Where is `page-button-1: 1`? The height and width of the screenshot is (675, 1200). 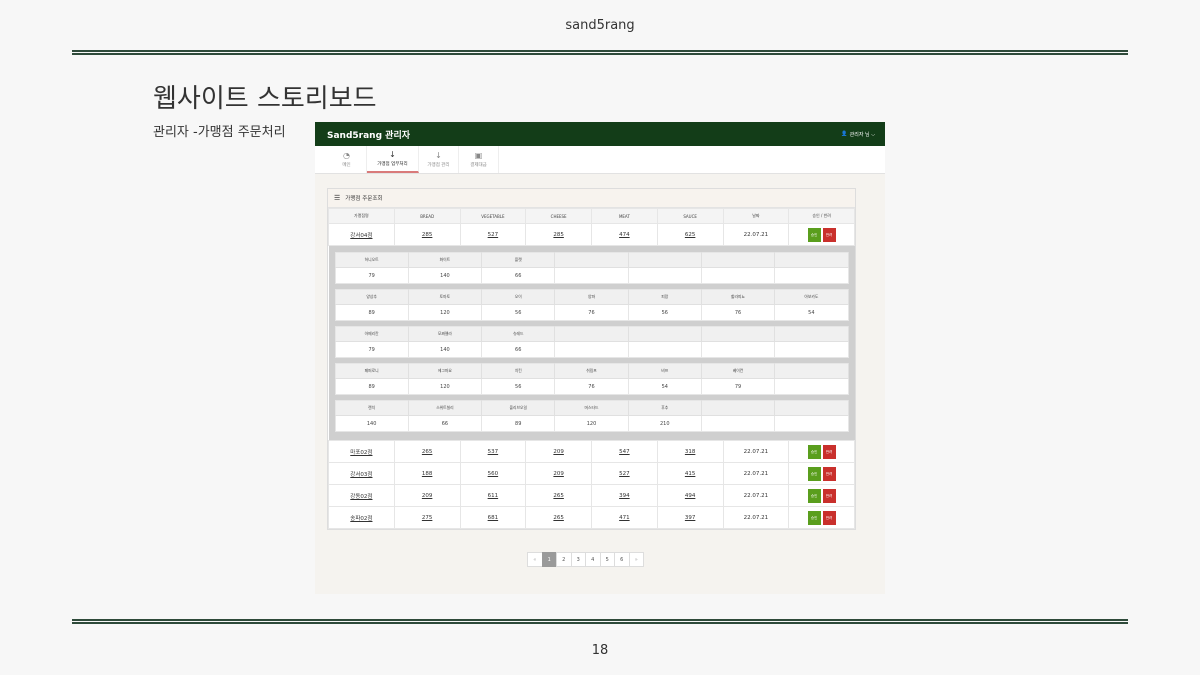
page-button-1: 1 is located at coordinates (549, 559).